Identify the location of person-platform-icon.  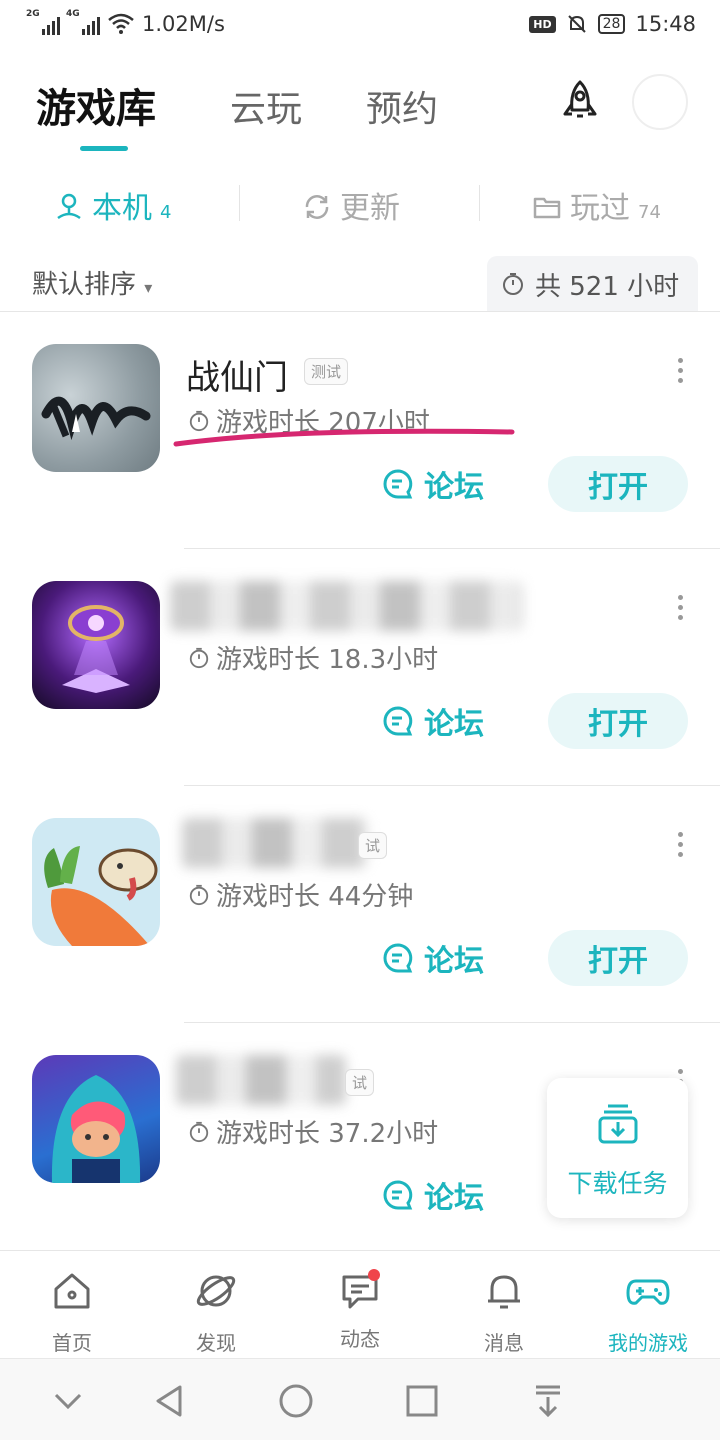
(69, 206).